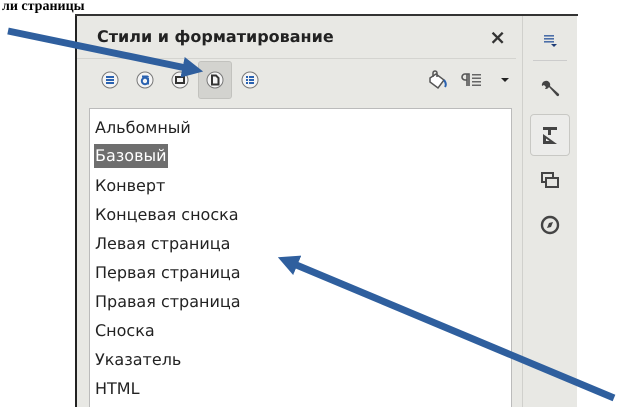 The height and width of the screenshot is (407, 626). What do you see at coordinates (110, 80) in the screenshot?
I see `paragraph-styles-icon` at bounding box center [110, 80].